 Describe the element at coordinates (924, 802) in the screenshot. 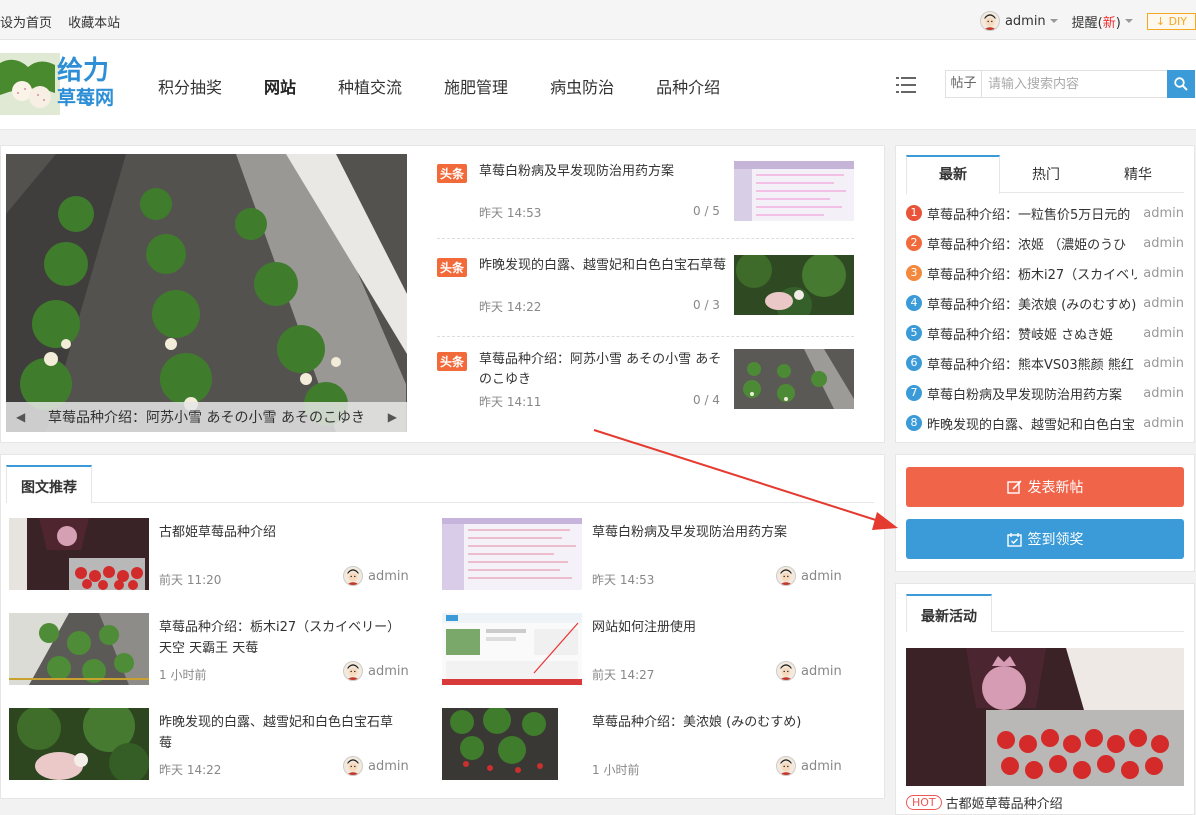

I see `hot-badge: HOT` at that location.